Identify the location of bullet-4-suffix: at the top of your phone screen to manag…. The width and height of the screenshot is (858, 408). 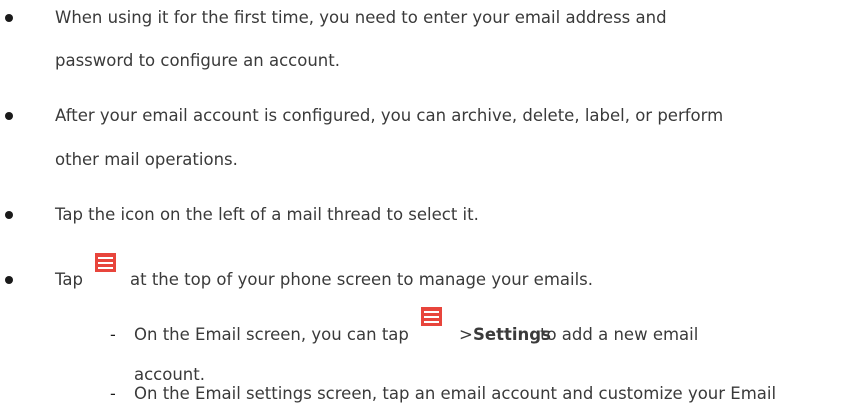
(362, 279).